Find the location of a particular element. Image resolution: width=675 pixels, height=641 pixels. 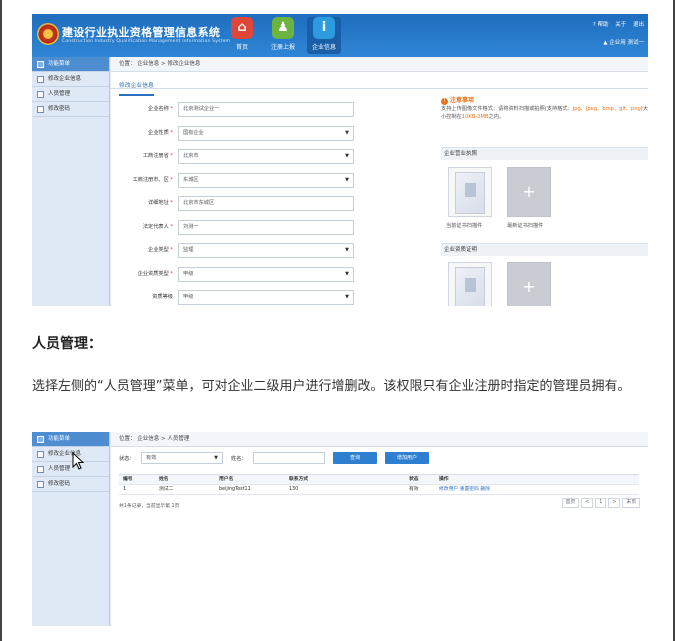

form-input: 北京市东城区 is located at coordinates (266, 203).